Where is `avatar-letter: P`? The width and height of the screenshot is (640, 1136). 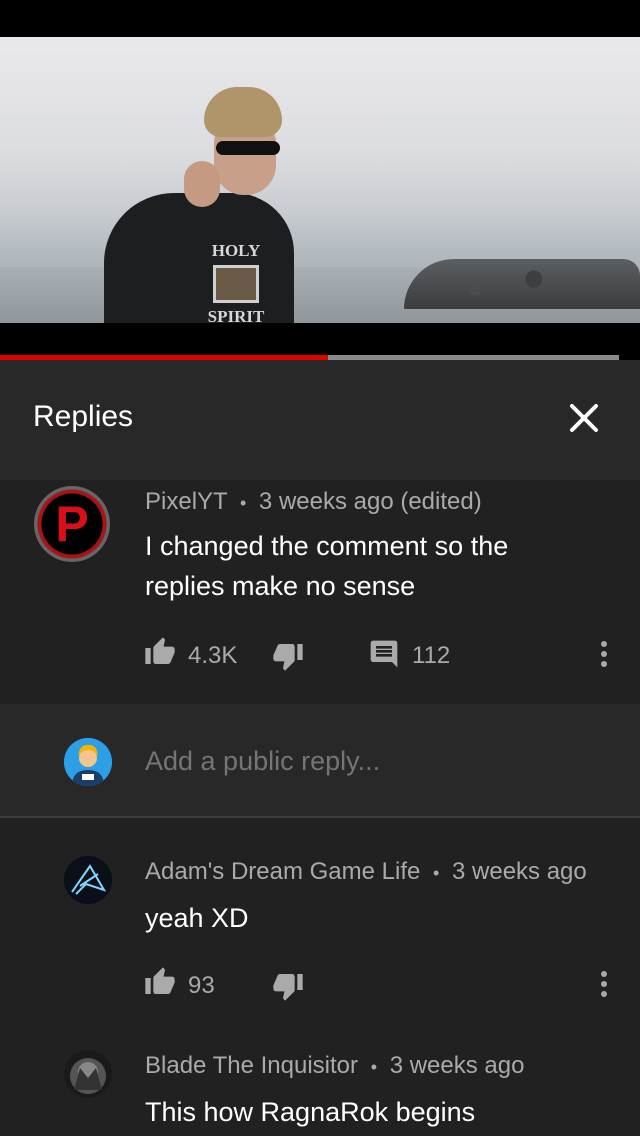
avatar-letter: P is located at coordinates (72, 524).